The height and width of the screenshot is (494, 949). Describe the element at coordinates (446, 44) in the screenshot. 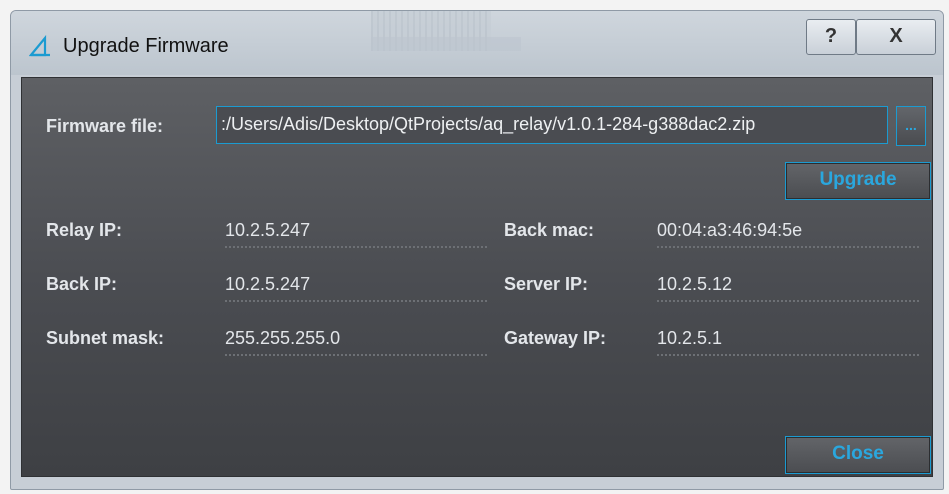

I see `background-ghost` at that location.